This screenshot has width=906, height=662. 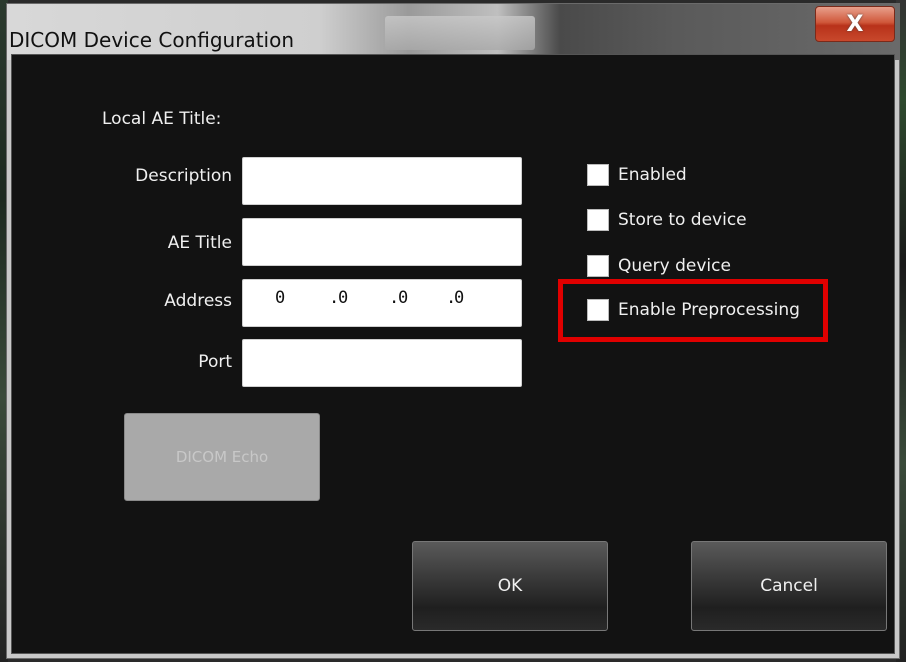 What do you see at coordinates (162, 119) in the screenshot?
I see `local-ae-title-label: Local AE Title:` at bounding box center [162, 119].